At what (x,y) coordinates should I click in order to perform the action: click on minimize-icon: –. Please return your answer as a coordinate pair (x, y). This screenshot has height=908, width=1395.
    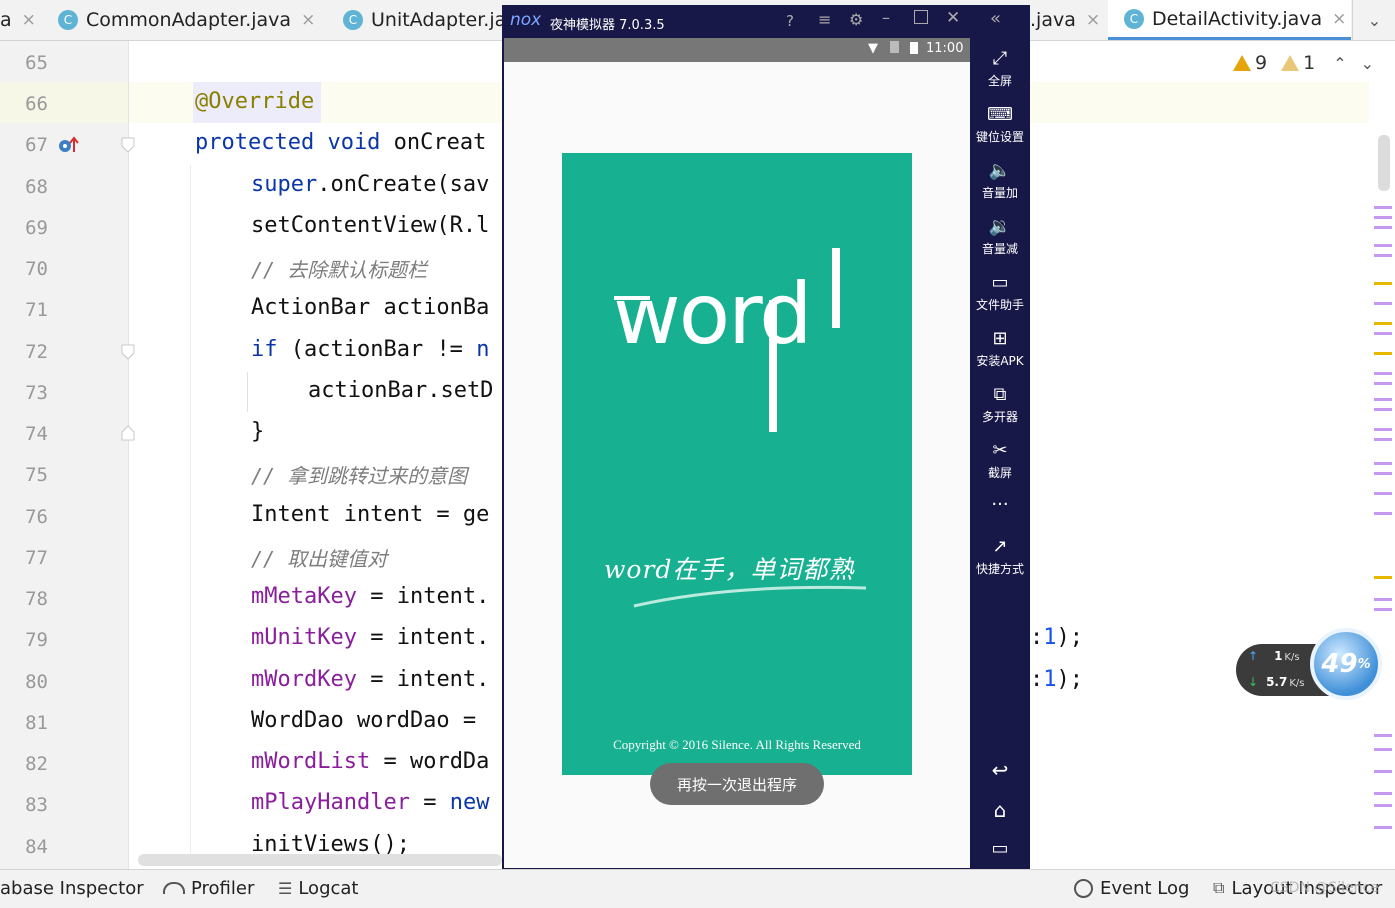
    Looking at the image, I should click on (886, 17).